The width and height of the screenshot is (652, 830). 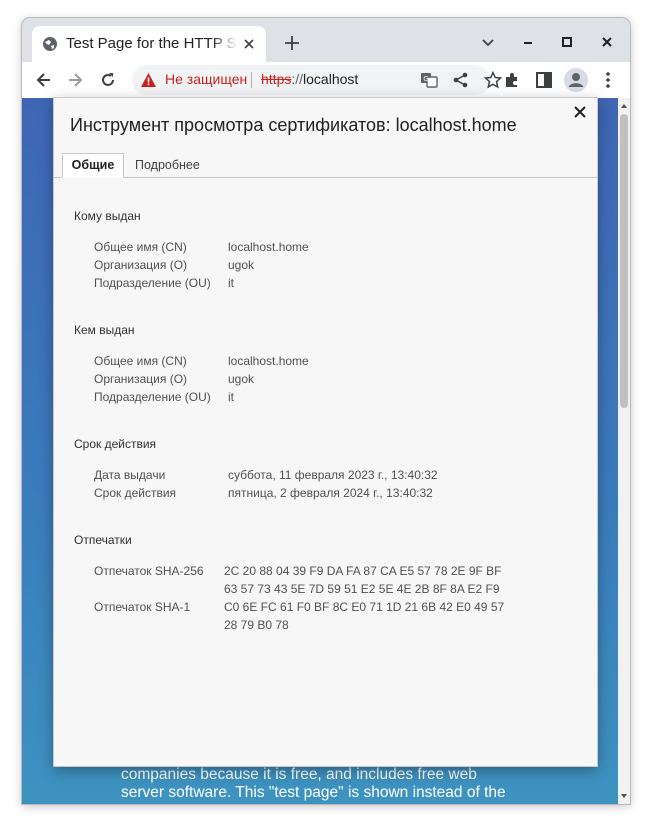 I want to click on chevron-down-icon, so click(x=488, y=42).